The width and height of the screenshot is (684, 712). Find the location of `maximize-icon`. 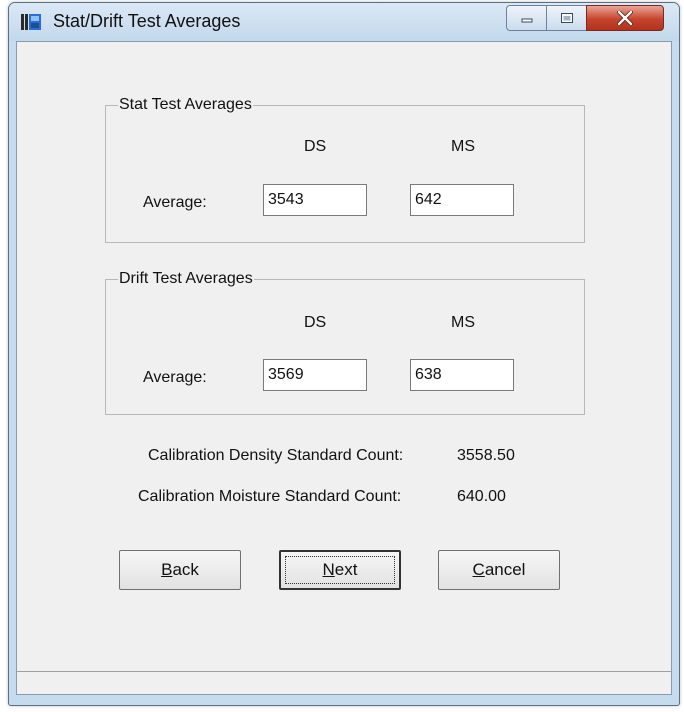

maximize-icon is located at coordinates (566, 18).